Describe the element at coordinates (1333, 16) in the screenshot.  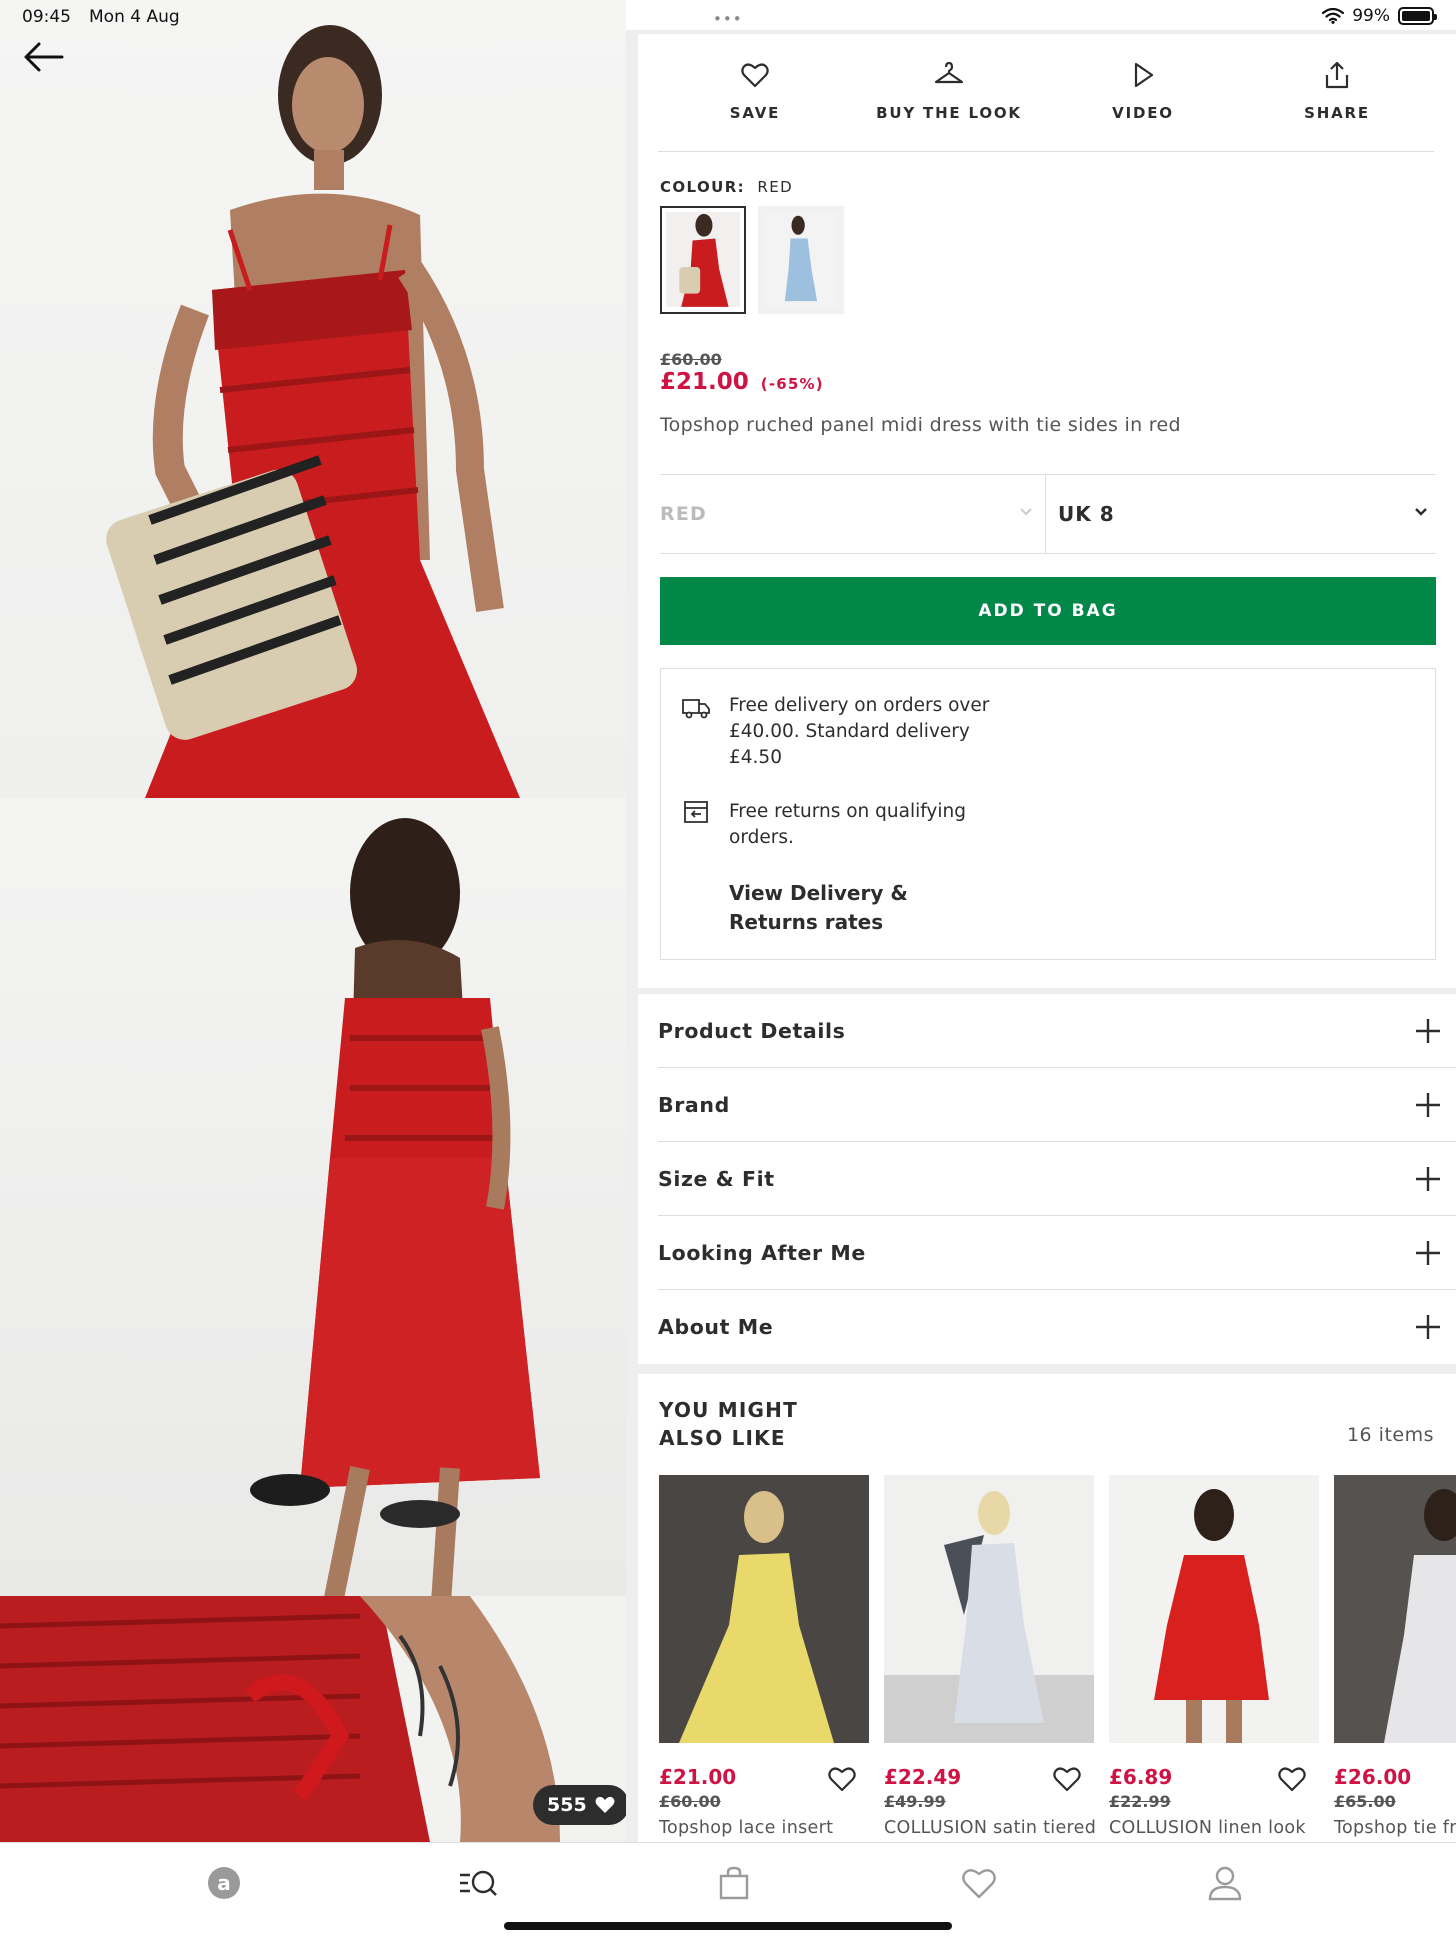
I see `wifi-icon` at that location.